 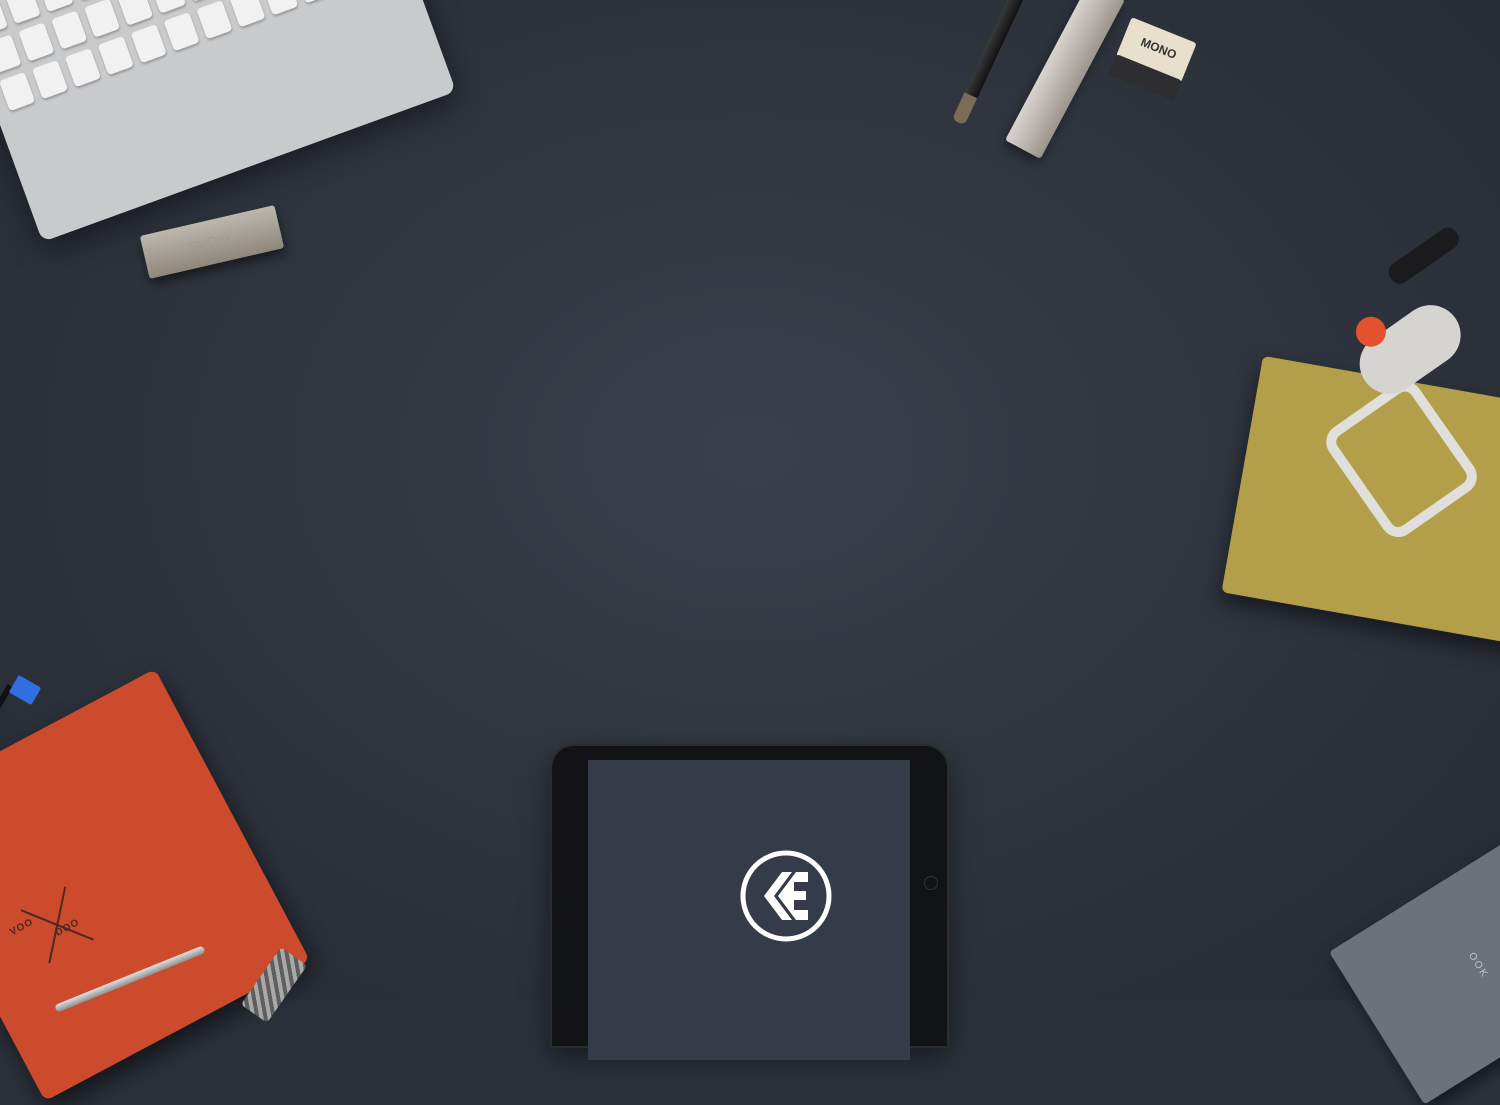 What do you see at coordinates (209, 242) in the screenshot?
I see `sd-reader-label: SanDisk` at bounding box center [209, 242].